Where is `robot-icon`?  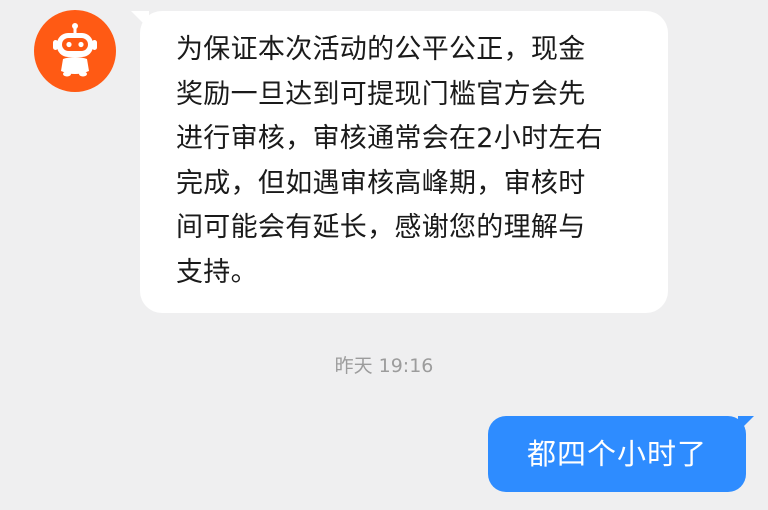
robot-icon is located at coordinates (75, 50).